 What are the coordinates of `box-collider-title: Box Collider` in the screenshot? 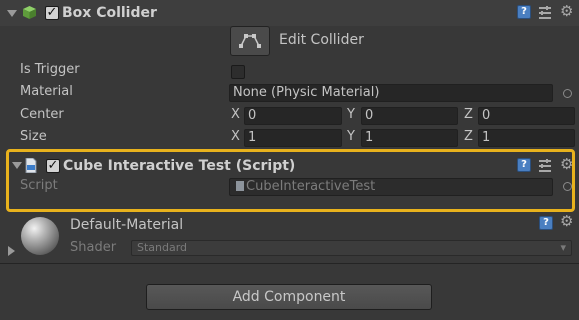 It's located at (109, 13).